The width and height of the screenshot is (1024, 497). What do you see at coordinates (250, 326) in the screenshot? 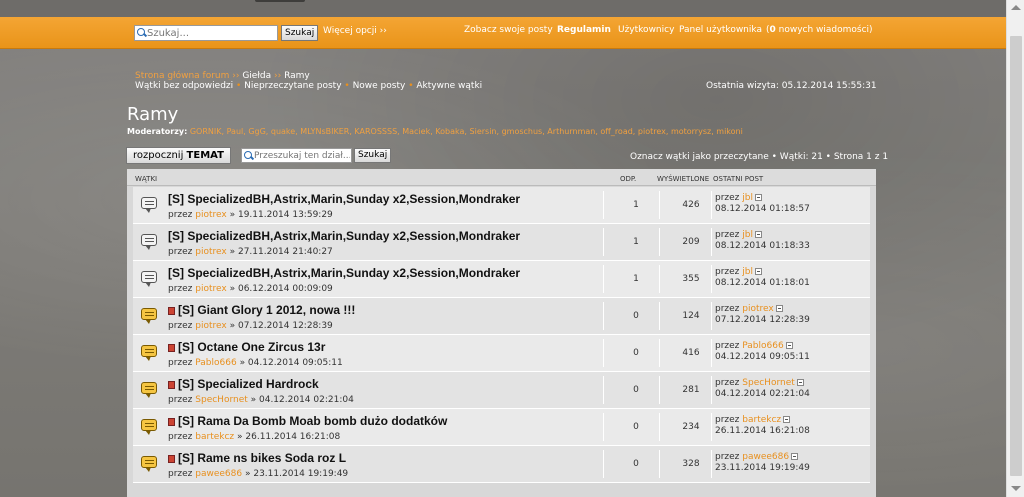
I see `topic-meta: przez piotrex » 07.12.2014 12:28:39` at bounding box center [250, 326].